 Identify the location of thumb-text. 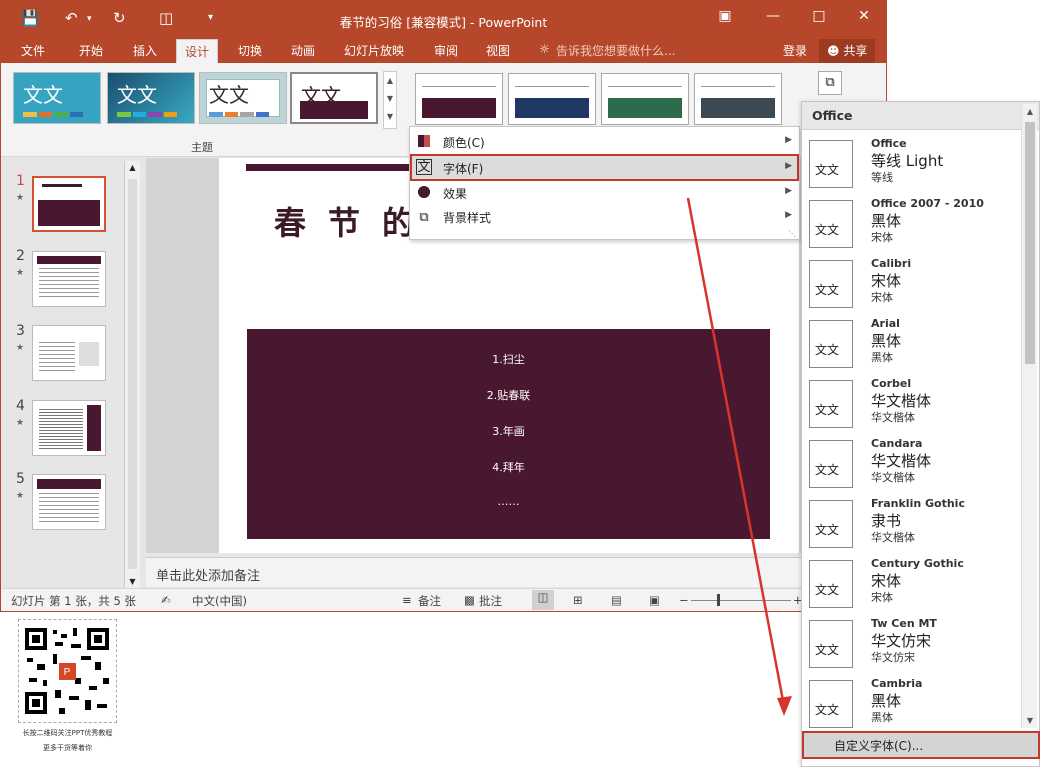
(69, 508).